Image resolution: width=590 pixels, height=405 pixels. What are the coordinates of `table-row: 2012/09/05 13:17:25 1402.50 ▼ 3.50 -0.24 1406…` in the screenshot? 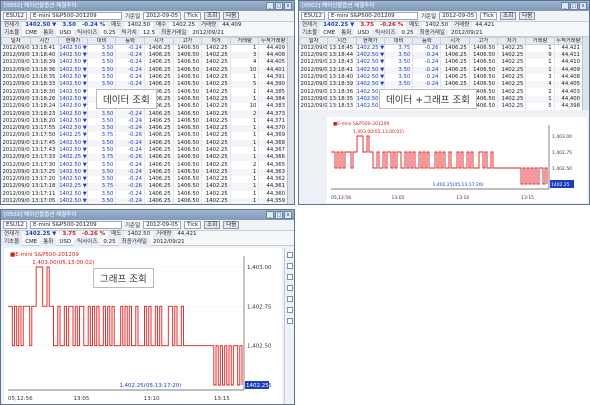 It's located at (144, 172).